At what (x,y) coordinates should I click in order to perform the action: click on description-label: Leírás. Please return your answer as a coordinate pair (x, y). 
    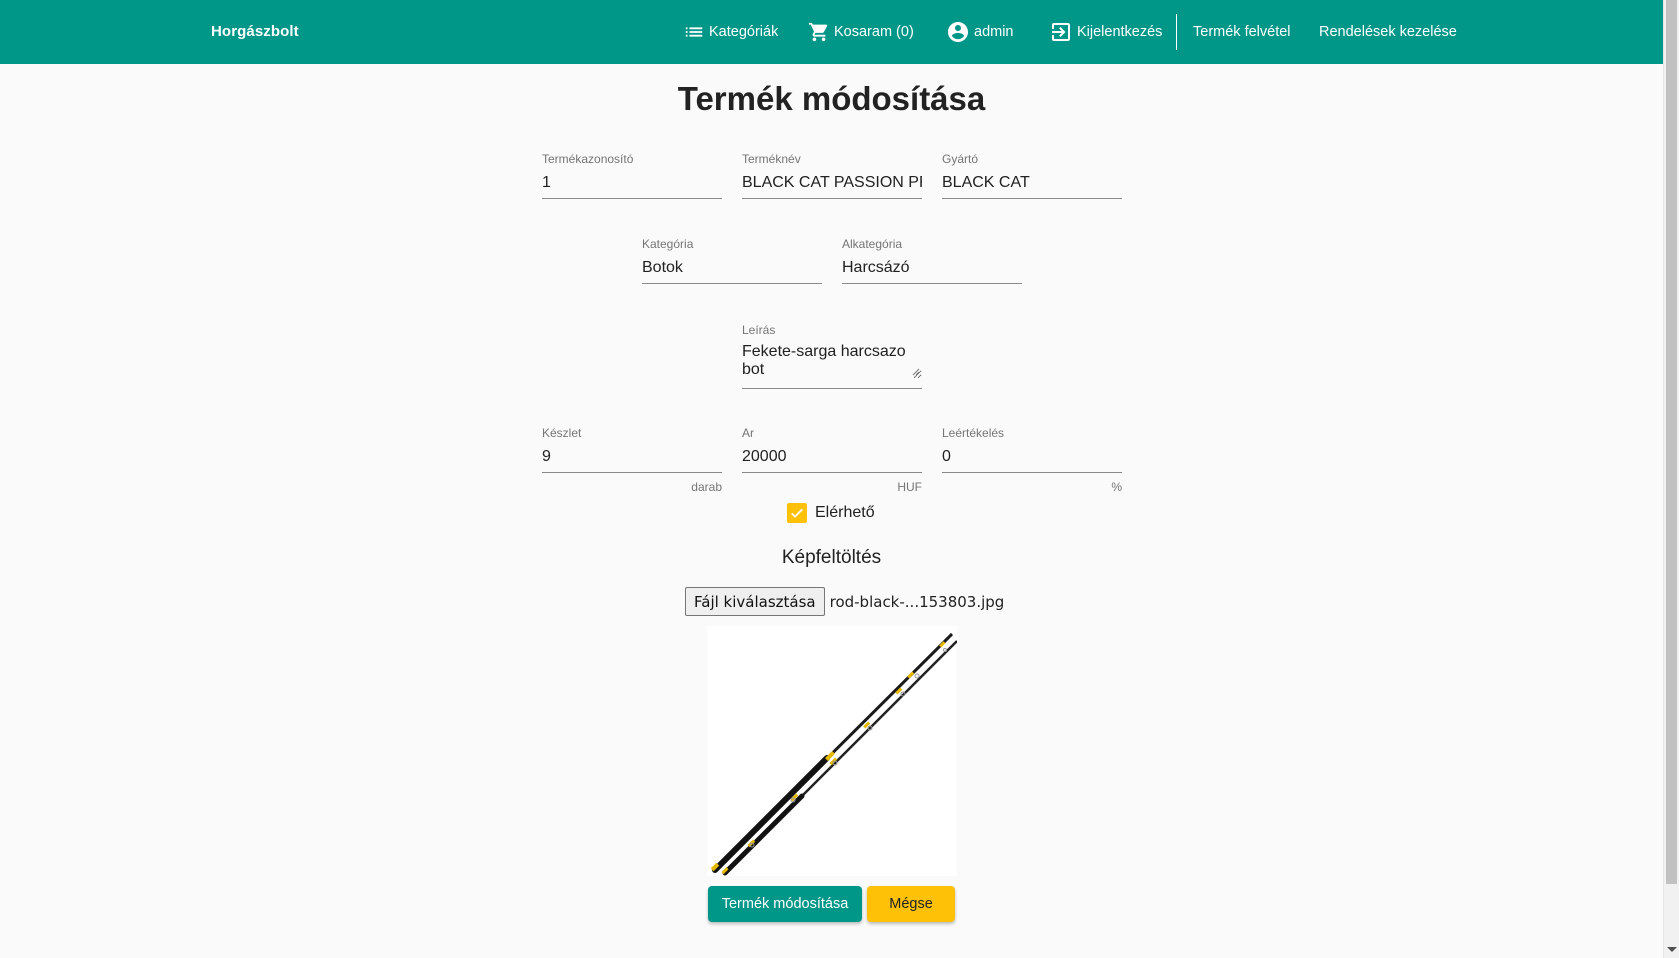
    Looking at the image, I should click on (759, 330).